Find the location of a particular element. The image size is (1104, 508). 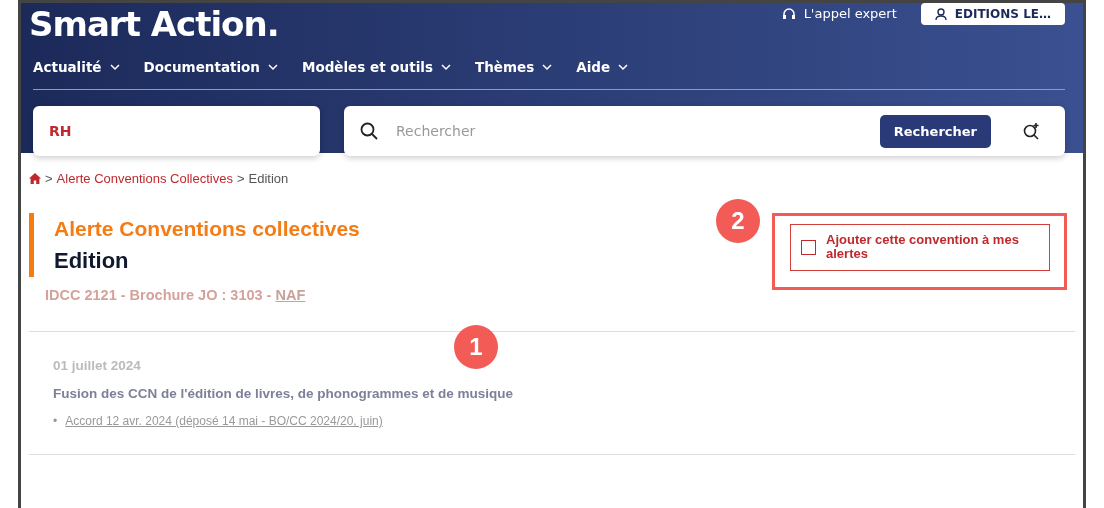

menu-item: Aide is located at coordinates (602, 67).